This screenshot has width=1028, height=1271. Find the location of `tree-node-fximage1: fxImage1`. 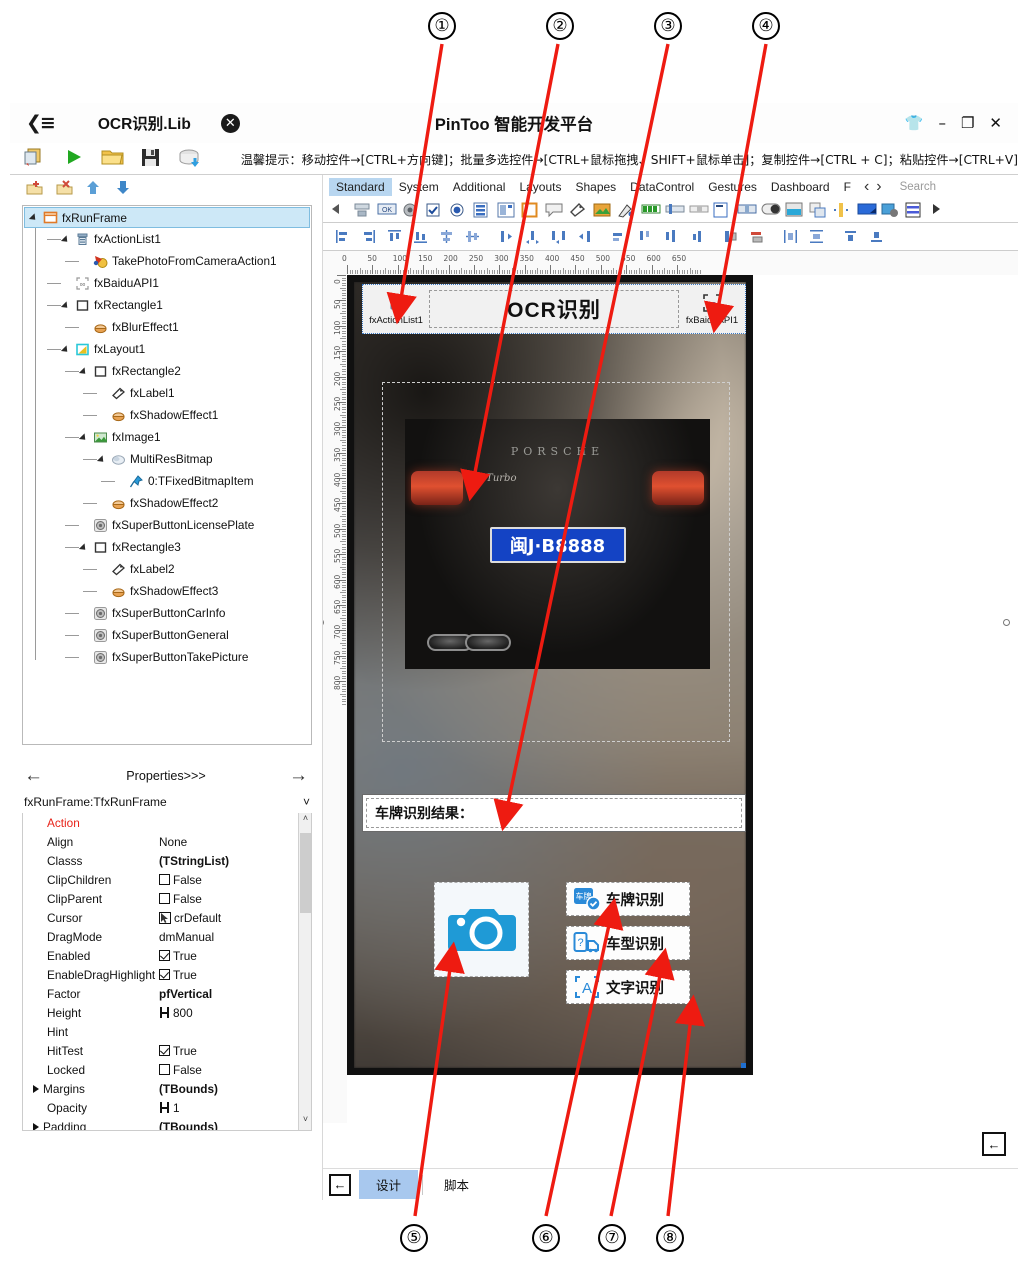

tree-node-fximage1: fxImage1 is located at coordinates (167, 437).